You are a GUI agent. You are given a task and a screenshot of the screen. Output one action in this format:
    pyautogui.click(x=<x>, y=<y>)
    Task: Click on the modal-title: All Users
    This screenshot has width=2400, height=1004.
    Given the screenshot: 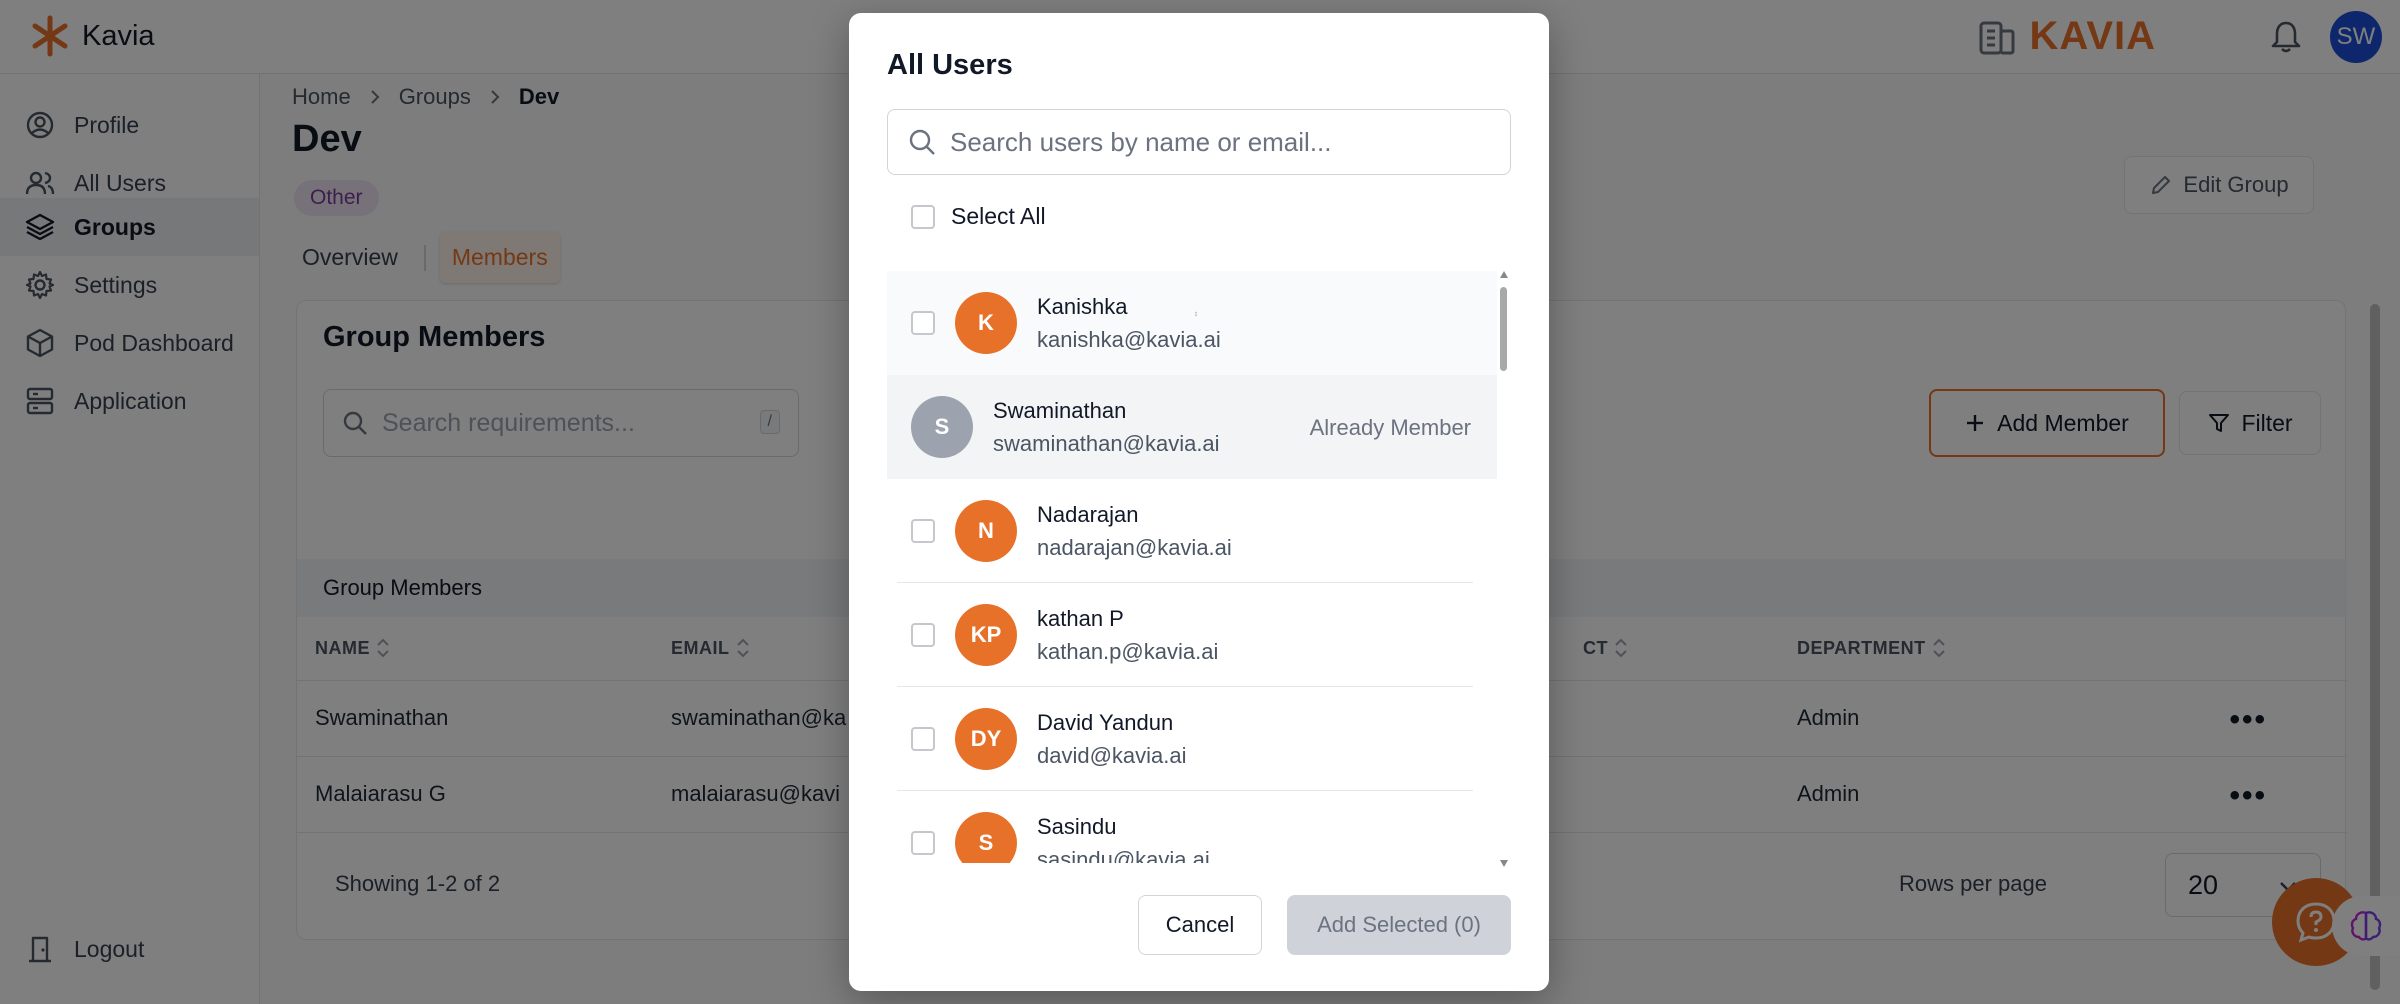 What is the action you would take?
    pyautogui.click(x=950, y=65)
    